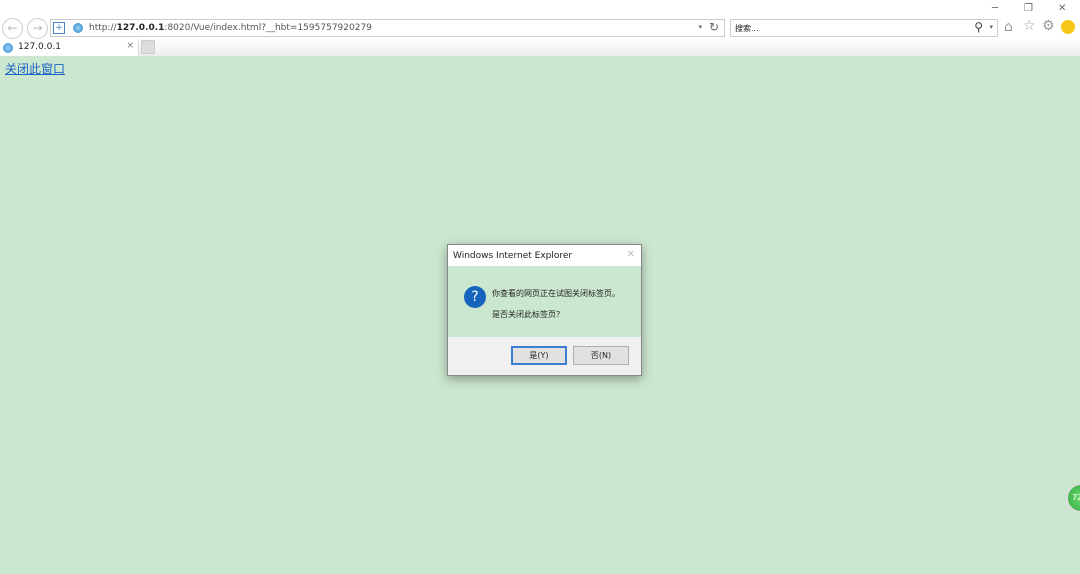 Image resolution: width=1080 pixels, height=574 pixels. I want to click on dialog-footer: 是(Y) 否(N), so click(544, 356).